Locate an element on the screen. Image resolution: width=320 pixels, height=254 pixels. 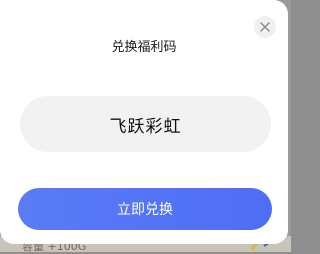
redeem-now-button: 立即兑换 is located at coordinates (145, 209).